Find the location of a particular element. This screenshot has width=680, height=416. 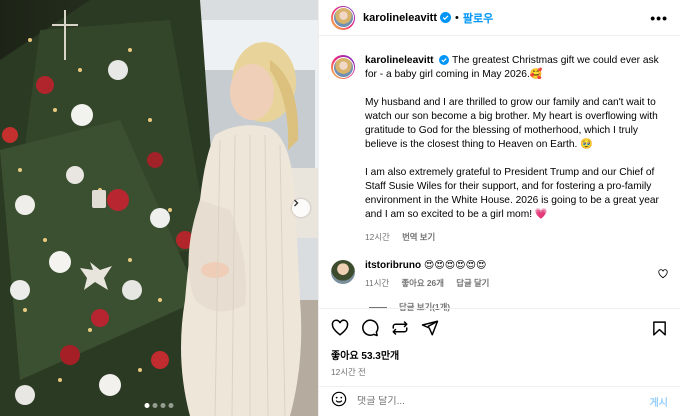

reply-button: 답글 달기 is located at coordinates (472, 283).